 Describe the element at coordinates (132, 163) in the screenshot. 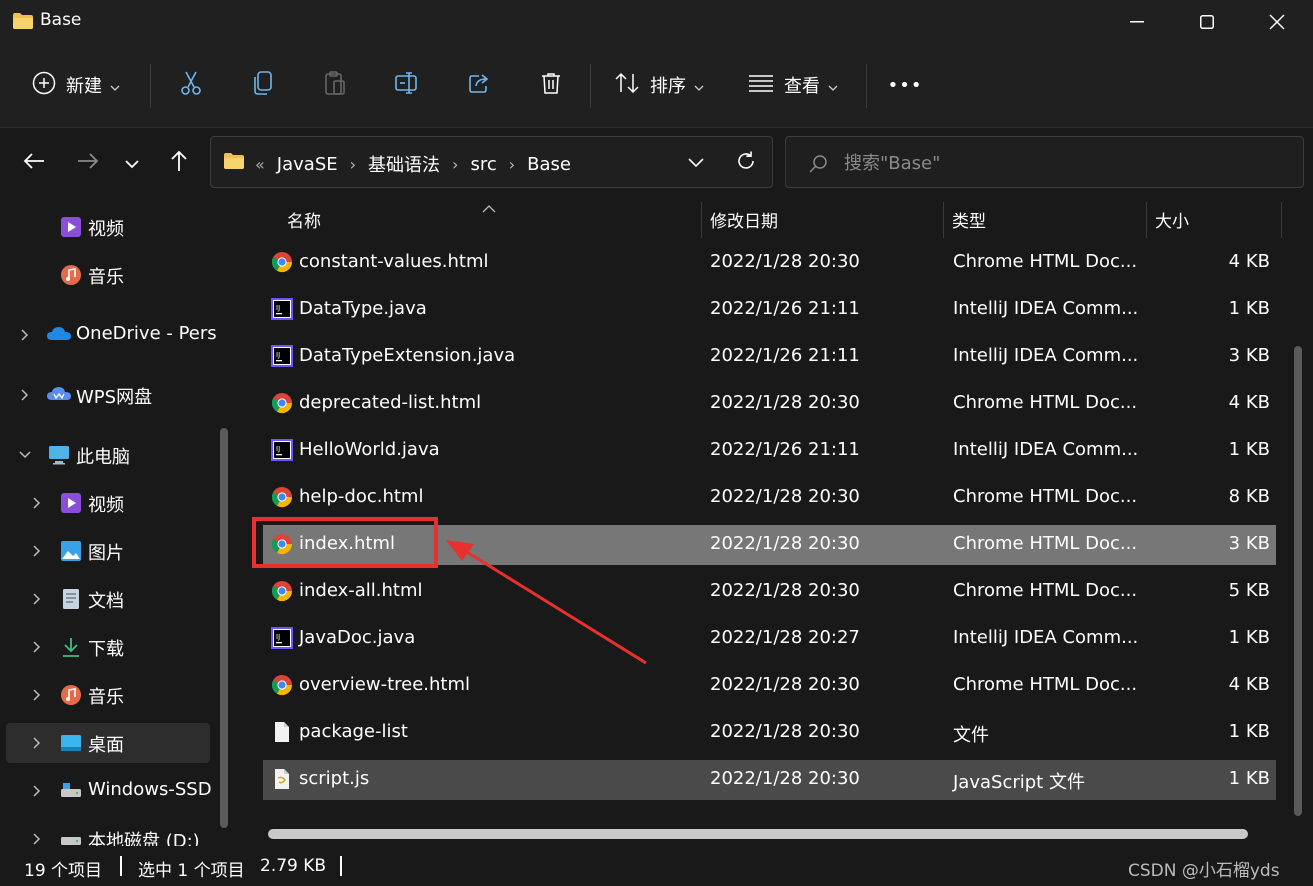

I see `recent-locations-button` at that location.